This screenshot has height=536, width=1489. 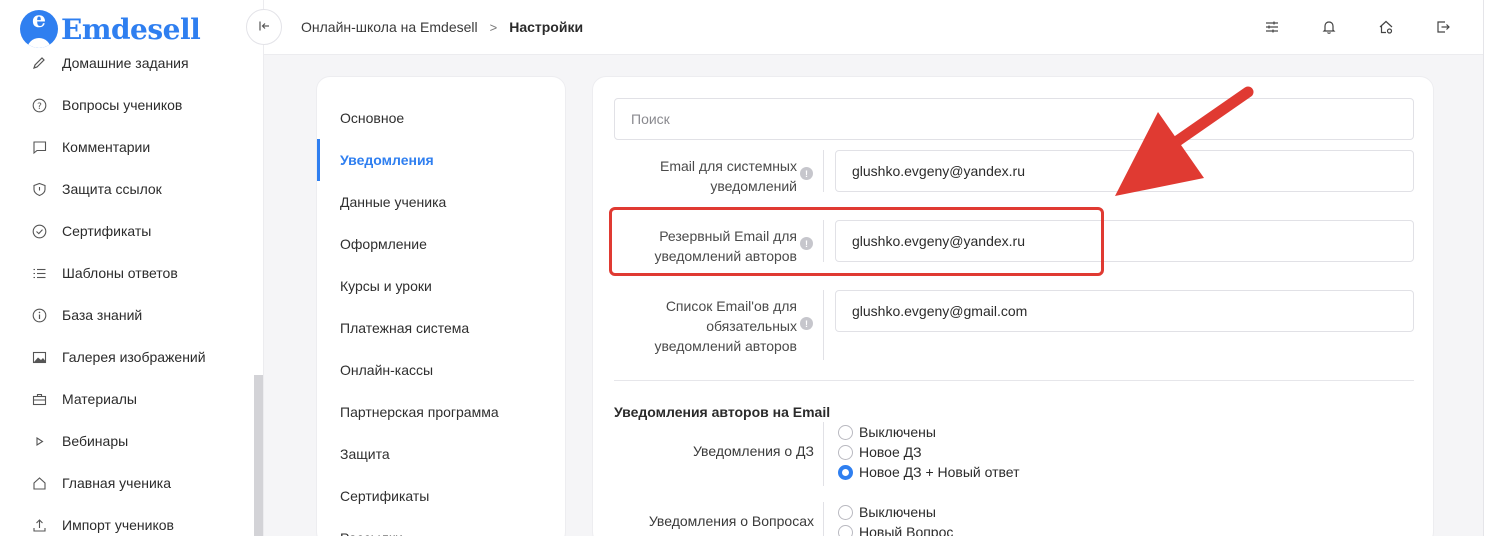 I want to click on required-emails-field, so click(x=1124, y=311).